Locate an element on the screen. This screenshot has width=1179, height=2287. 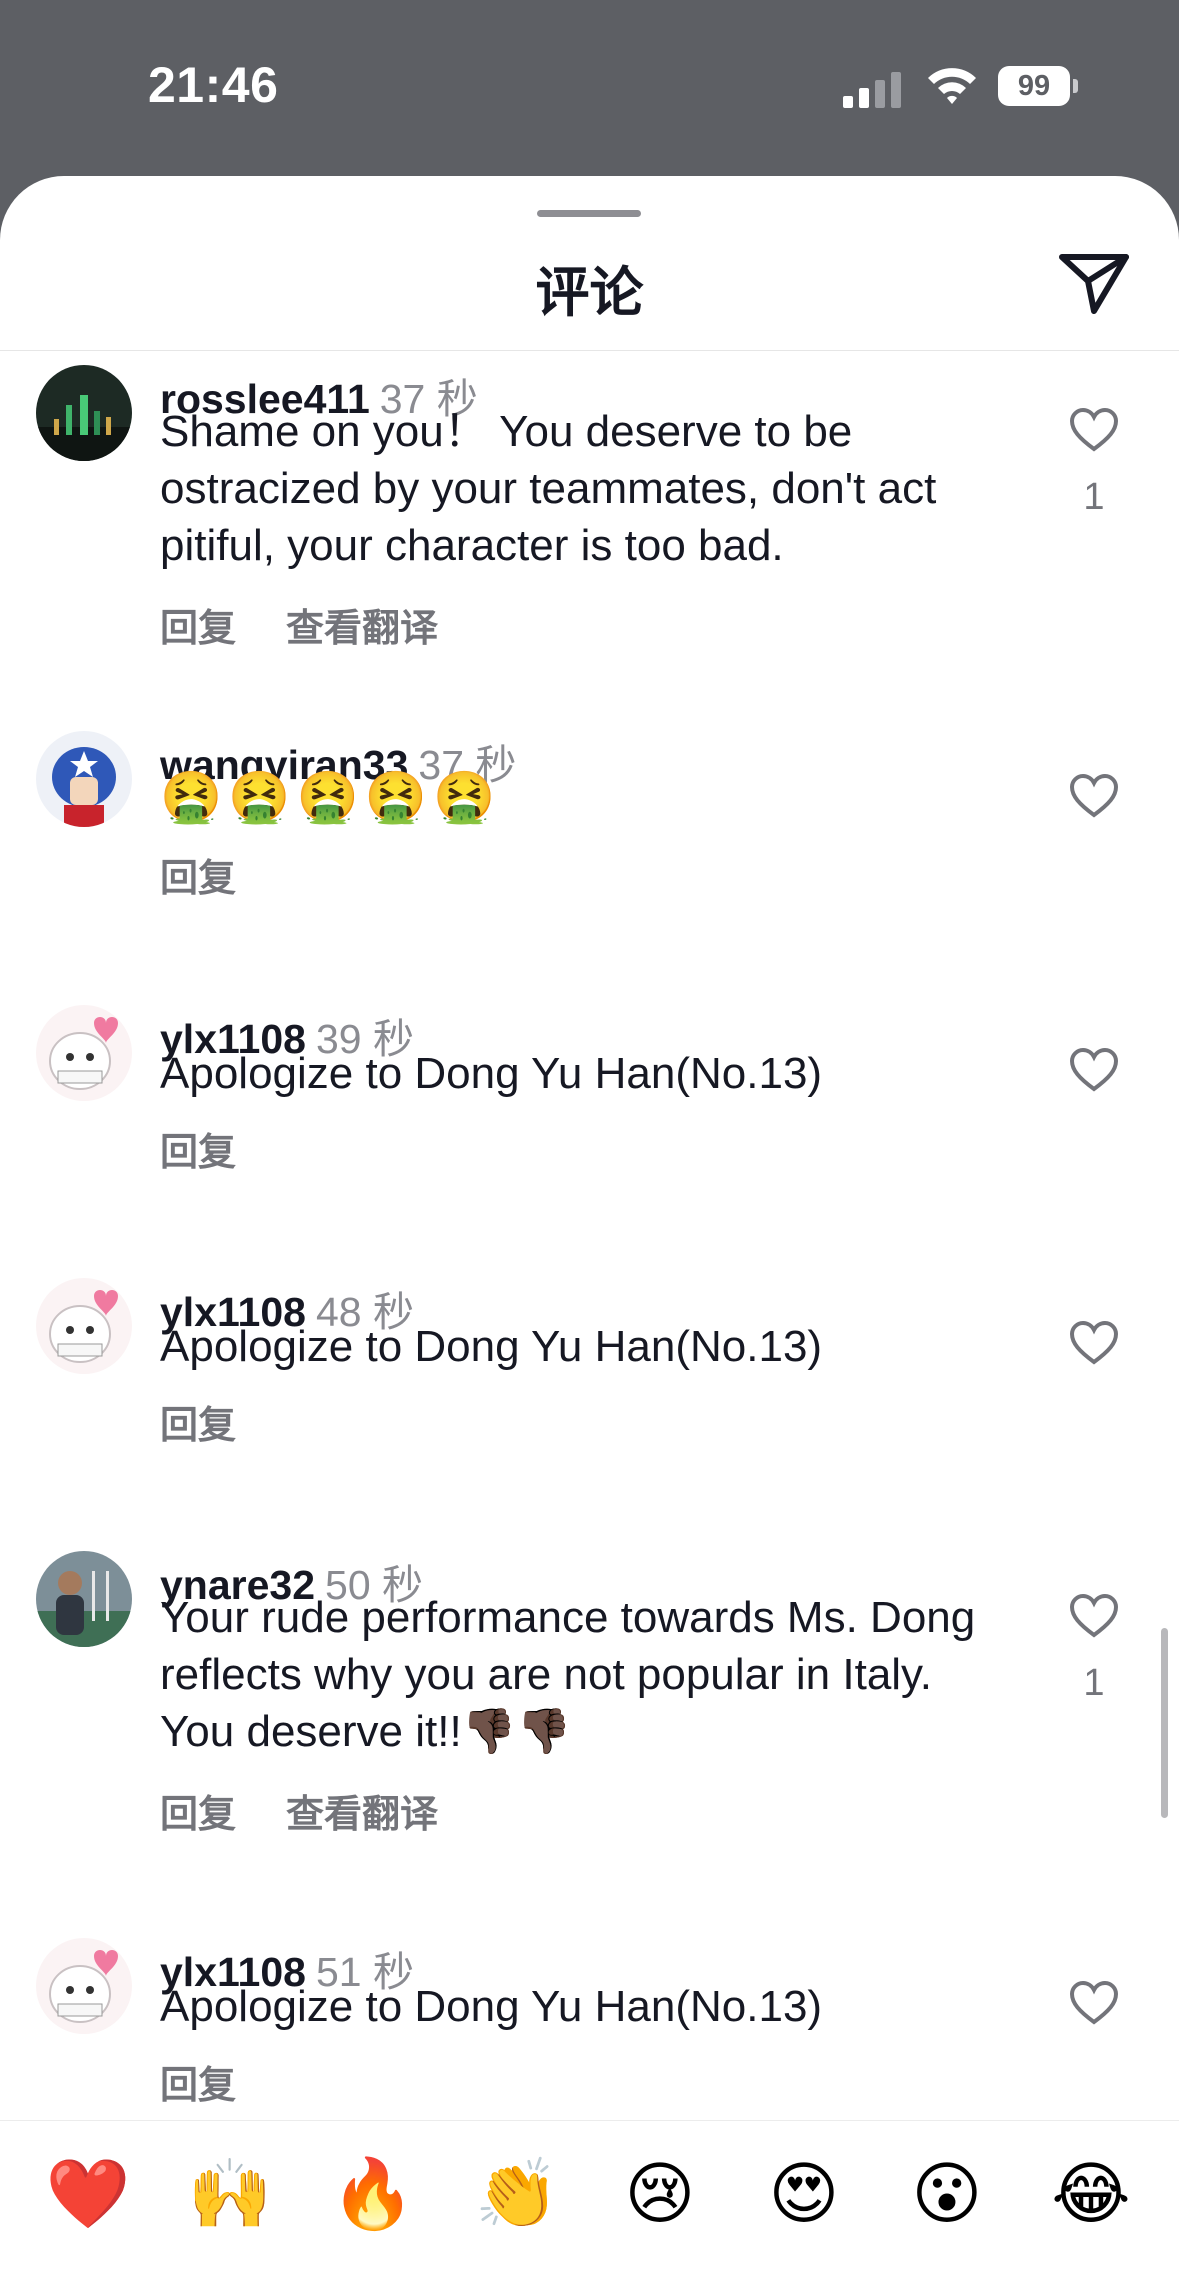
reaction-fire: 🔥 is located at coordinates (373, 2194).